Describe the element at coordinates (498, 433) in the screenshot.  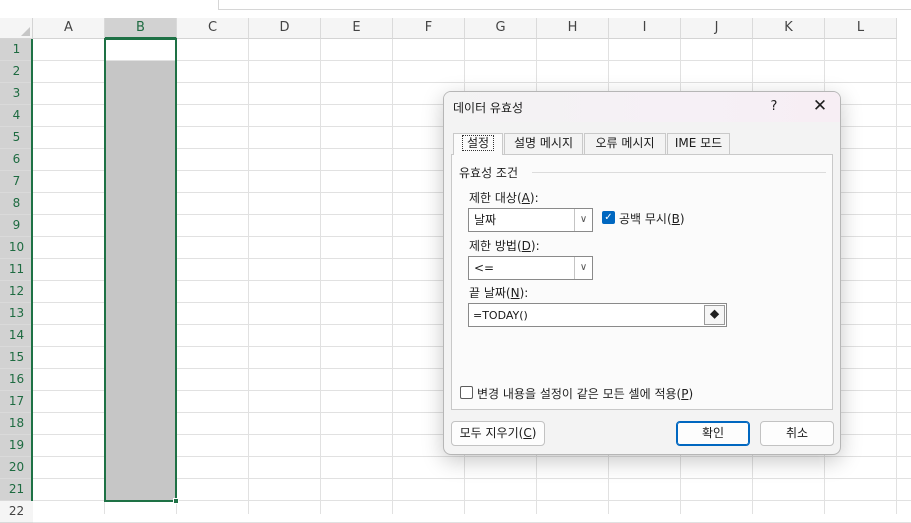
I see `clear-all-button: 모두 지우기(C)` at that location.